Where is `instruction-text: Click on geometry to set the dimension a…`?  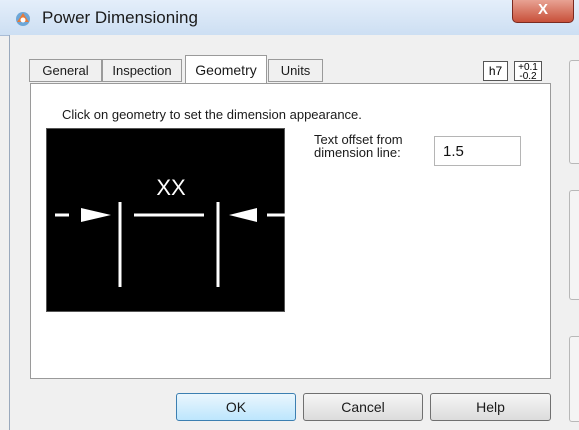 instruction-text: Click on geometry to set the dimension a… is located at coordinates (212, 114).